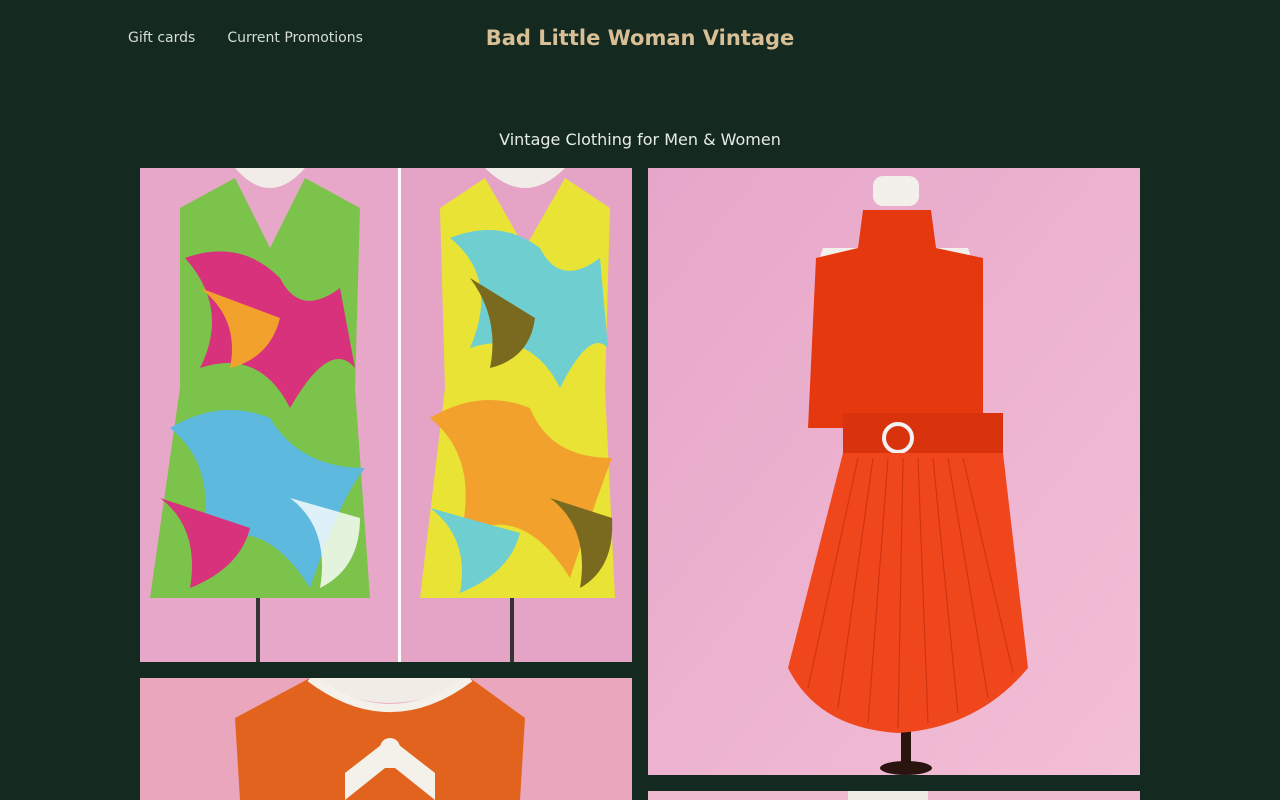 This screenshot has width=1280, height=800. I want to click on product-image-next, so click(894, 795).